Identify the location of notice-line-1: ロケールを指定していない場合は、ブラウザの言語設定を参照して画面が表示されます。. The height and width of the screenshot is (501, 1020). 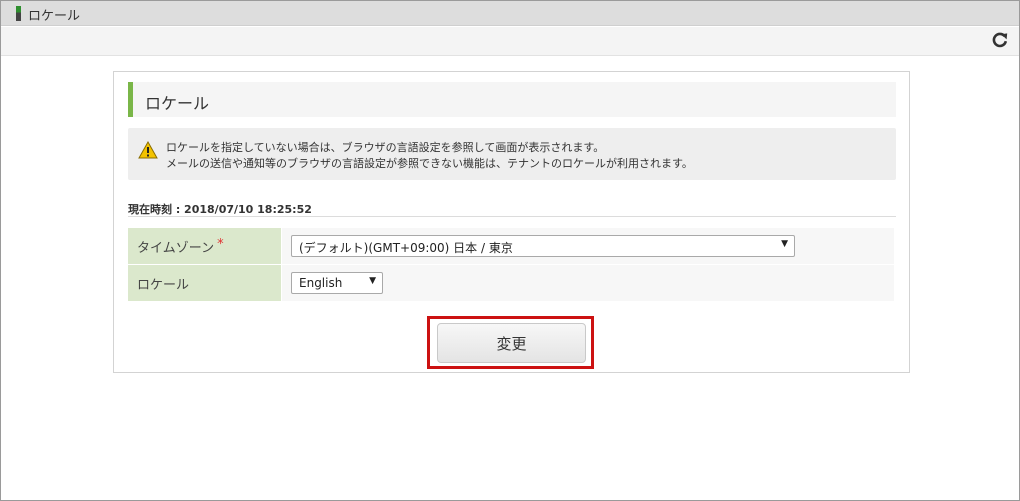
(385, 147).